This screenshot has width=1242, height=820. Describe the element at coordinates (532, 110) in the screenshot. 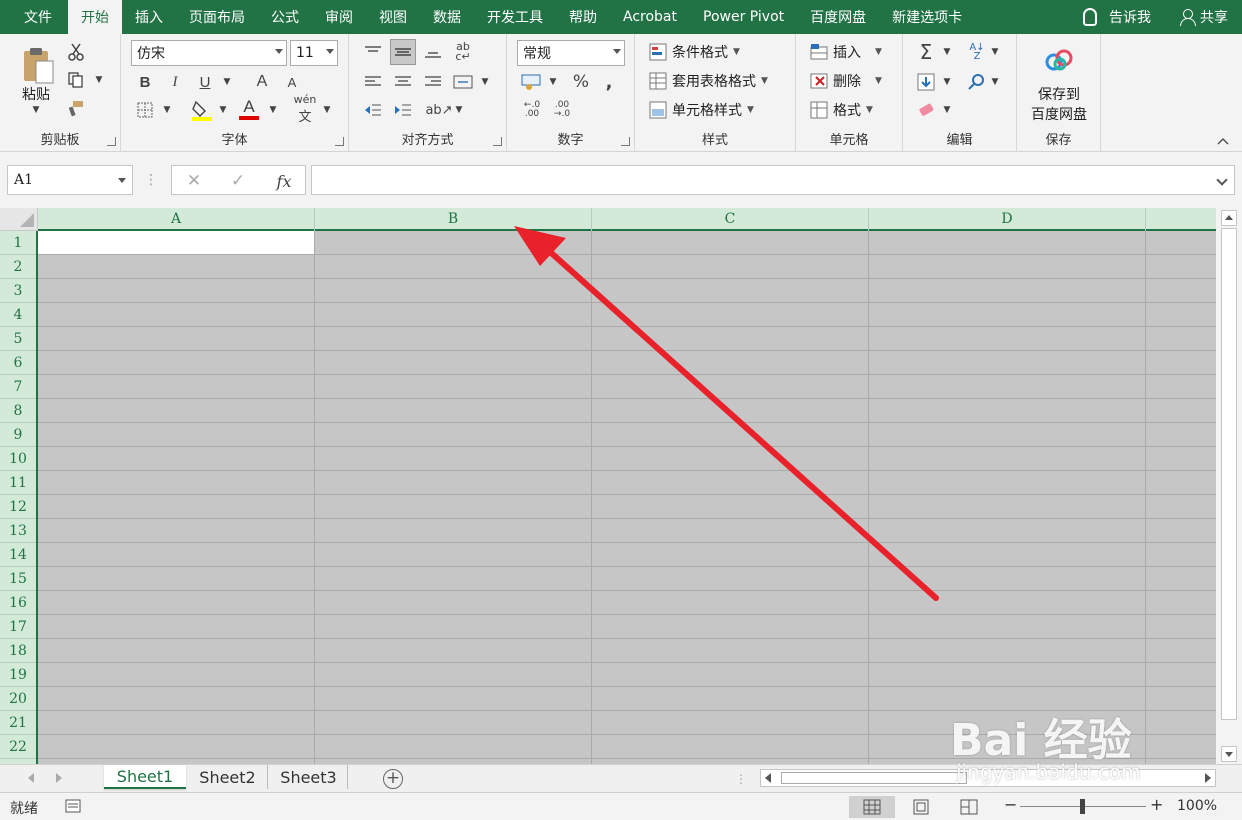

I see `increase-decimal-button: ←.0.00` at that location.